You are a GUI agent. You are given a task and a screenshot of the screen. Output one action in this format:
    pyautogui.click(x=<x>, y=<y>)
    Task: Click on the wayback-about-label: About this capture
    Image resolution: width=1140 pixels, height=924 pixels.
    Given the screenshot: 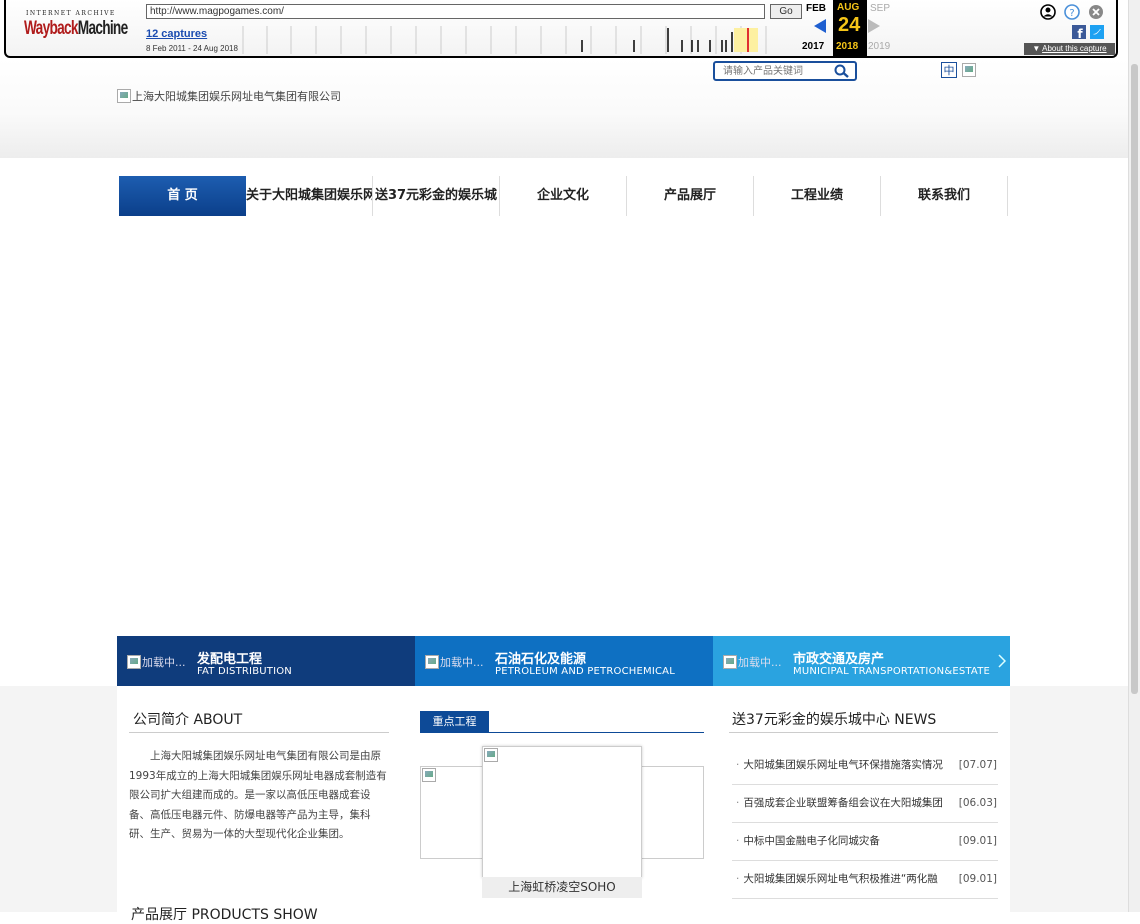 What is the action you would take?
    pyautogui.click(x=1074, y=48)
    